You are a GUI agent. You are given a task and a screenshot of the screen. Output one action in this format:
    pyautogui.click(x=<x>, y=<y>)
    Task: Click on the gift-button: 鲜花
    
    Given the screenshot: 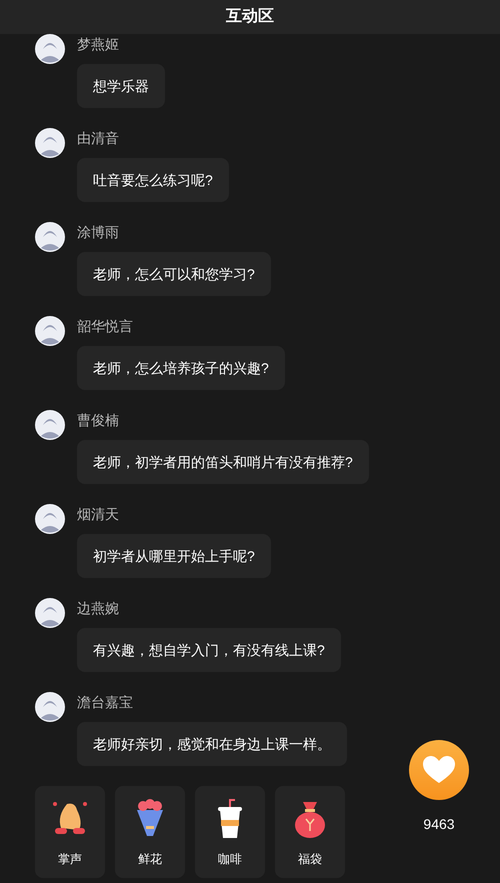 What is the action you would take?
    pyautogui.click(x=150, y=832)
    